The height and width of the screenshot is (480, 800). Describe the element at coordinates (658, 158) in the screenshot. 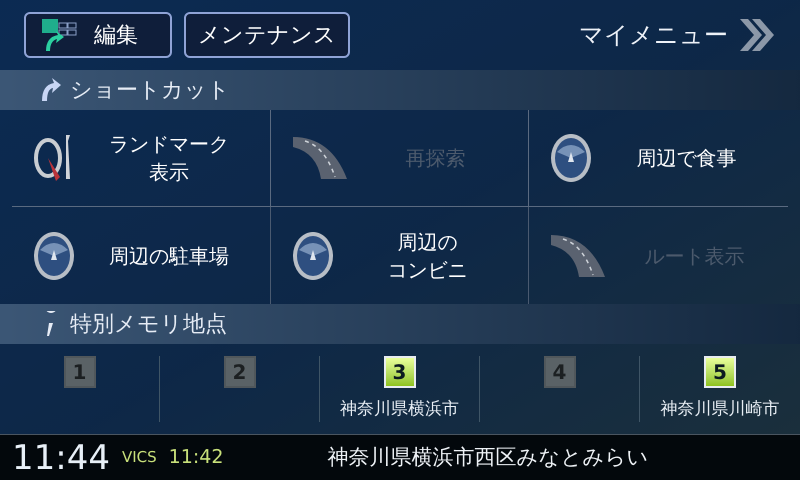

I see `shortcut-button: 周辺で食事` at that location.